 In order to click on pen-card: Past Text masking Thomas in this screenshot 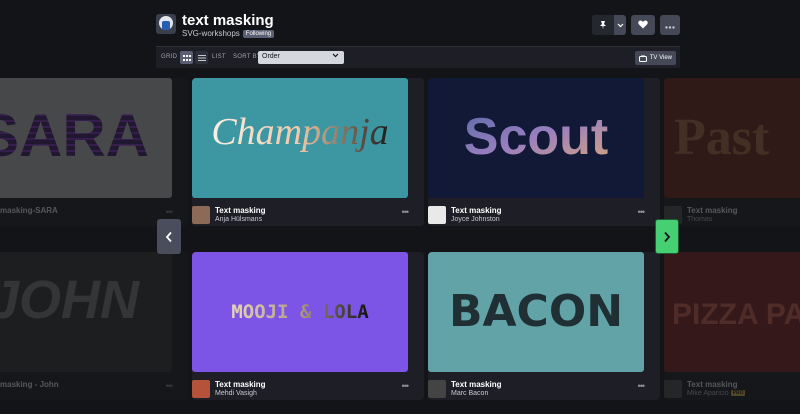, I will do `click(732, 152)`.